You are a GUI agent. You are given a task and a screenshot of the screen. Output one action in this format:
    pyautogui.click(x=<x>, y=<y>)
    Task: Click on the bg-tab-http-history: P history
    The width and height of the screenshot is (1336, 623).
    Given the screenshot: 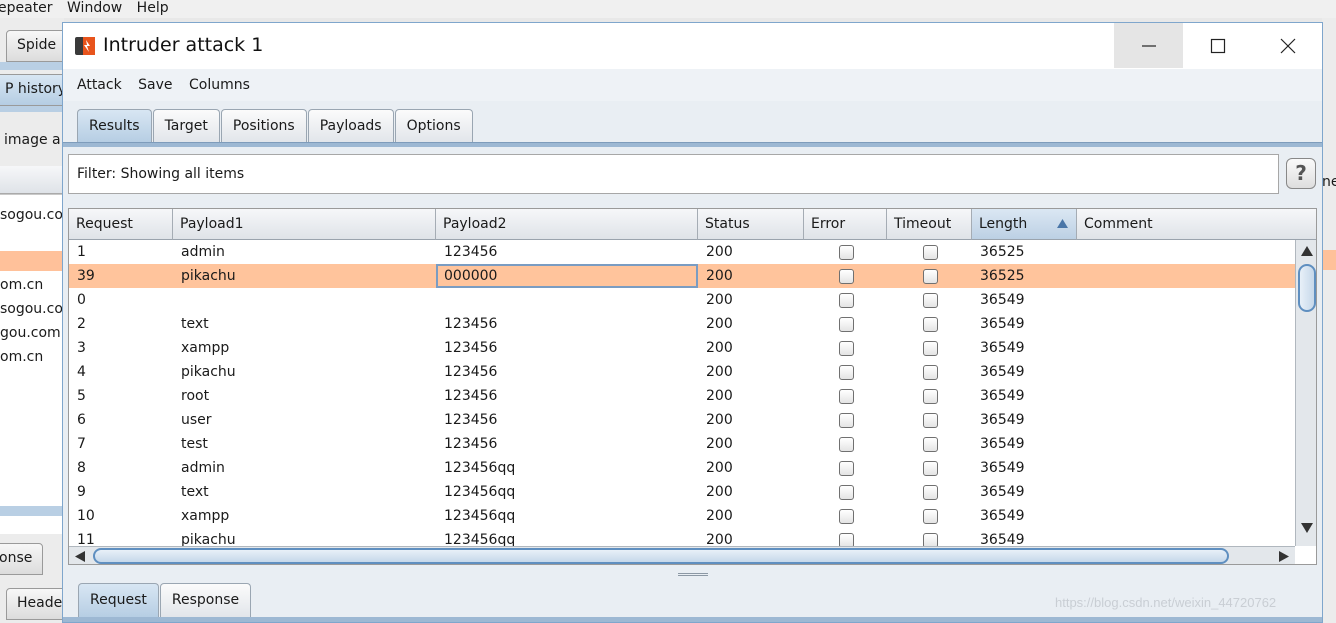 What is the action you would take?
    pyautogui.click(x=32, y=90)
    